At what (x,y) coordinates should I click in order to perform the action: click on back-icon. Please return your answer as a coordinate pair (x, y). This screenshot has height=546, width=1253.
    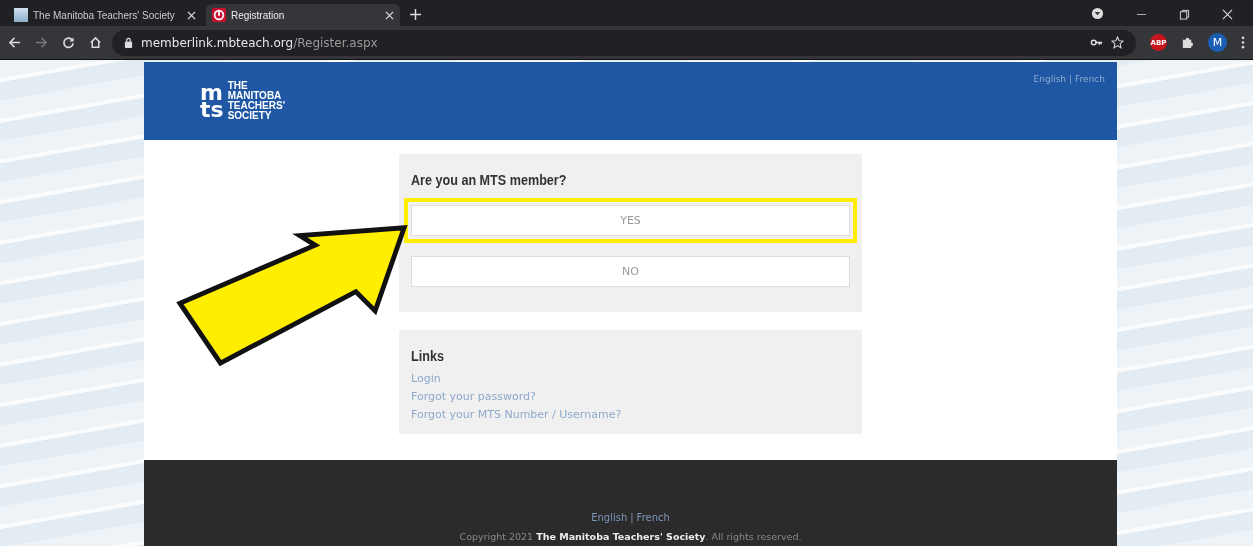
    Looking at the image, I should click on (14, 42).